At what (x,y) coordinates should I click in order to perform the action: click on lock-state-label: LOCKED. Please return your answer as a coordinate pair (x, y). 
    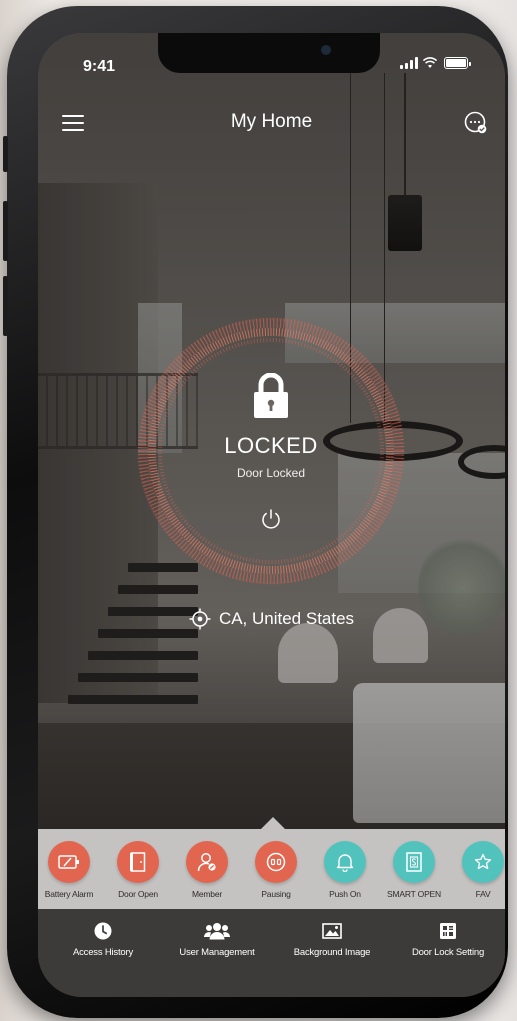
    Looking at the image, I should click on (271, 445).